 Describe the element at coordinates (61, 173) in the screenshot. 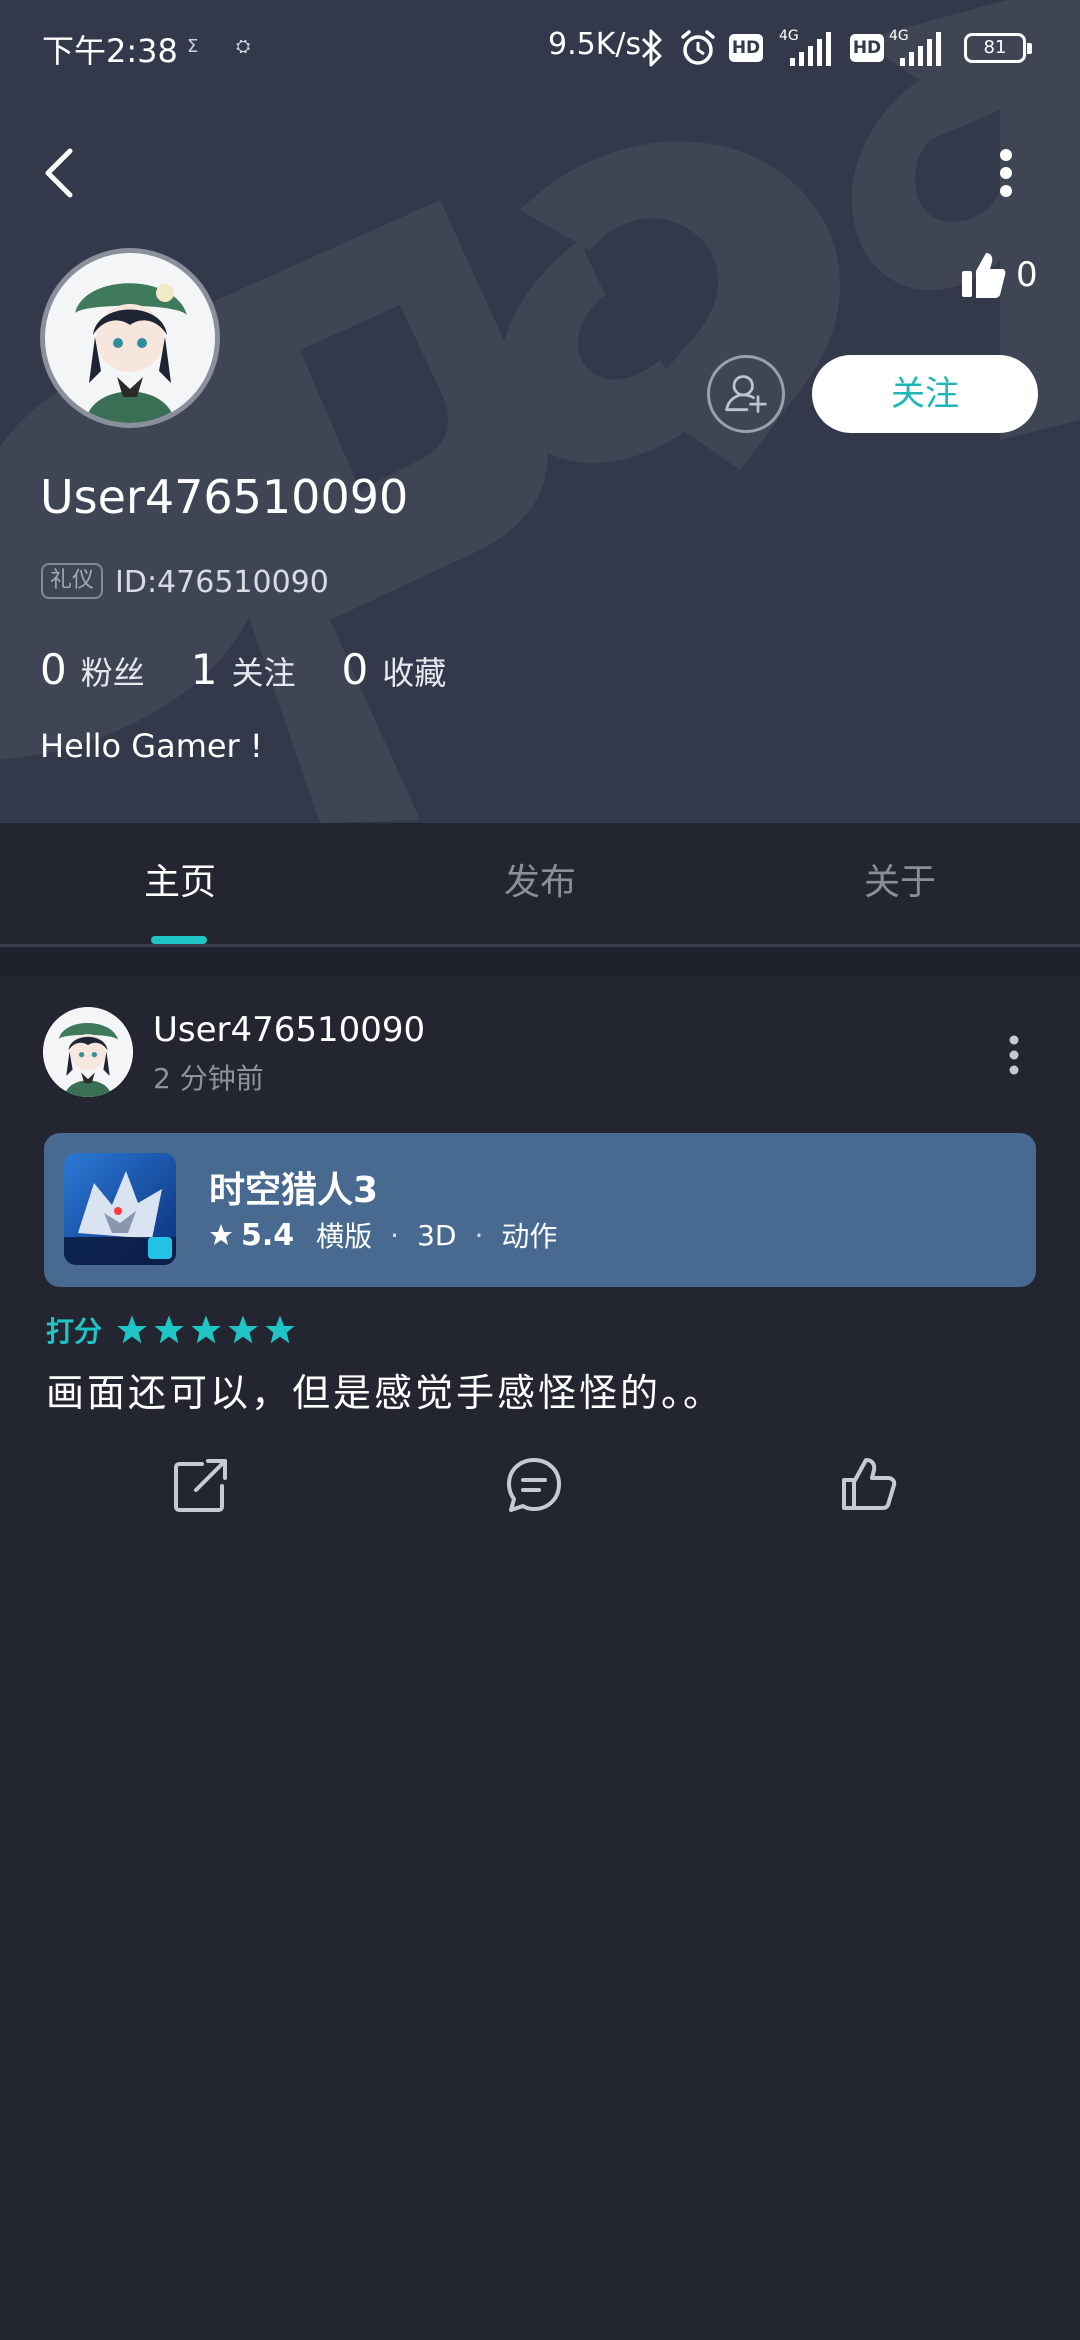

I see `back-arrow-icon` at that location.